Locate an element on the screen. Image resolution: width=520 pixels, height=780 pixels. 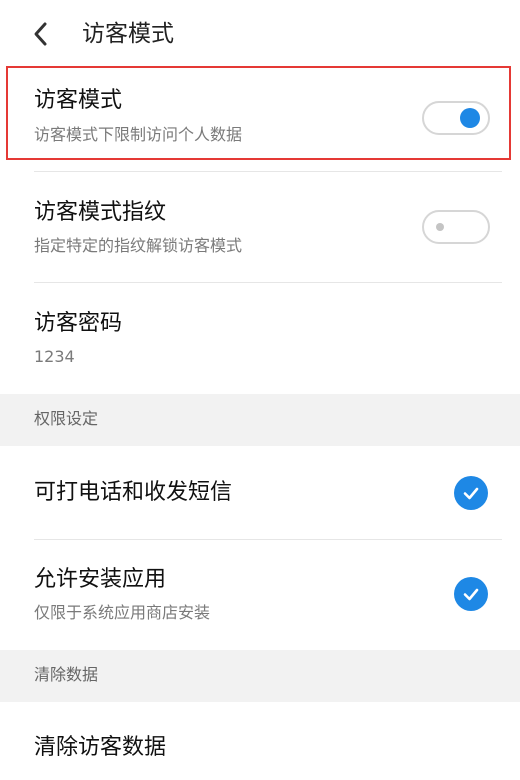
install-apps-checkbox is located at coordinates (471, 594).